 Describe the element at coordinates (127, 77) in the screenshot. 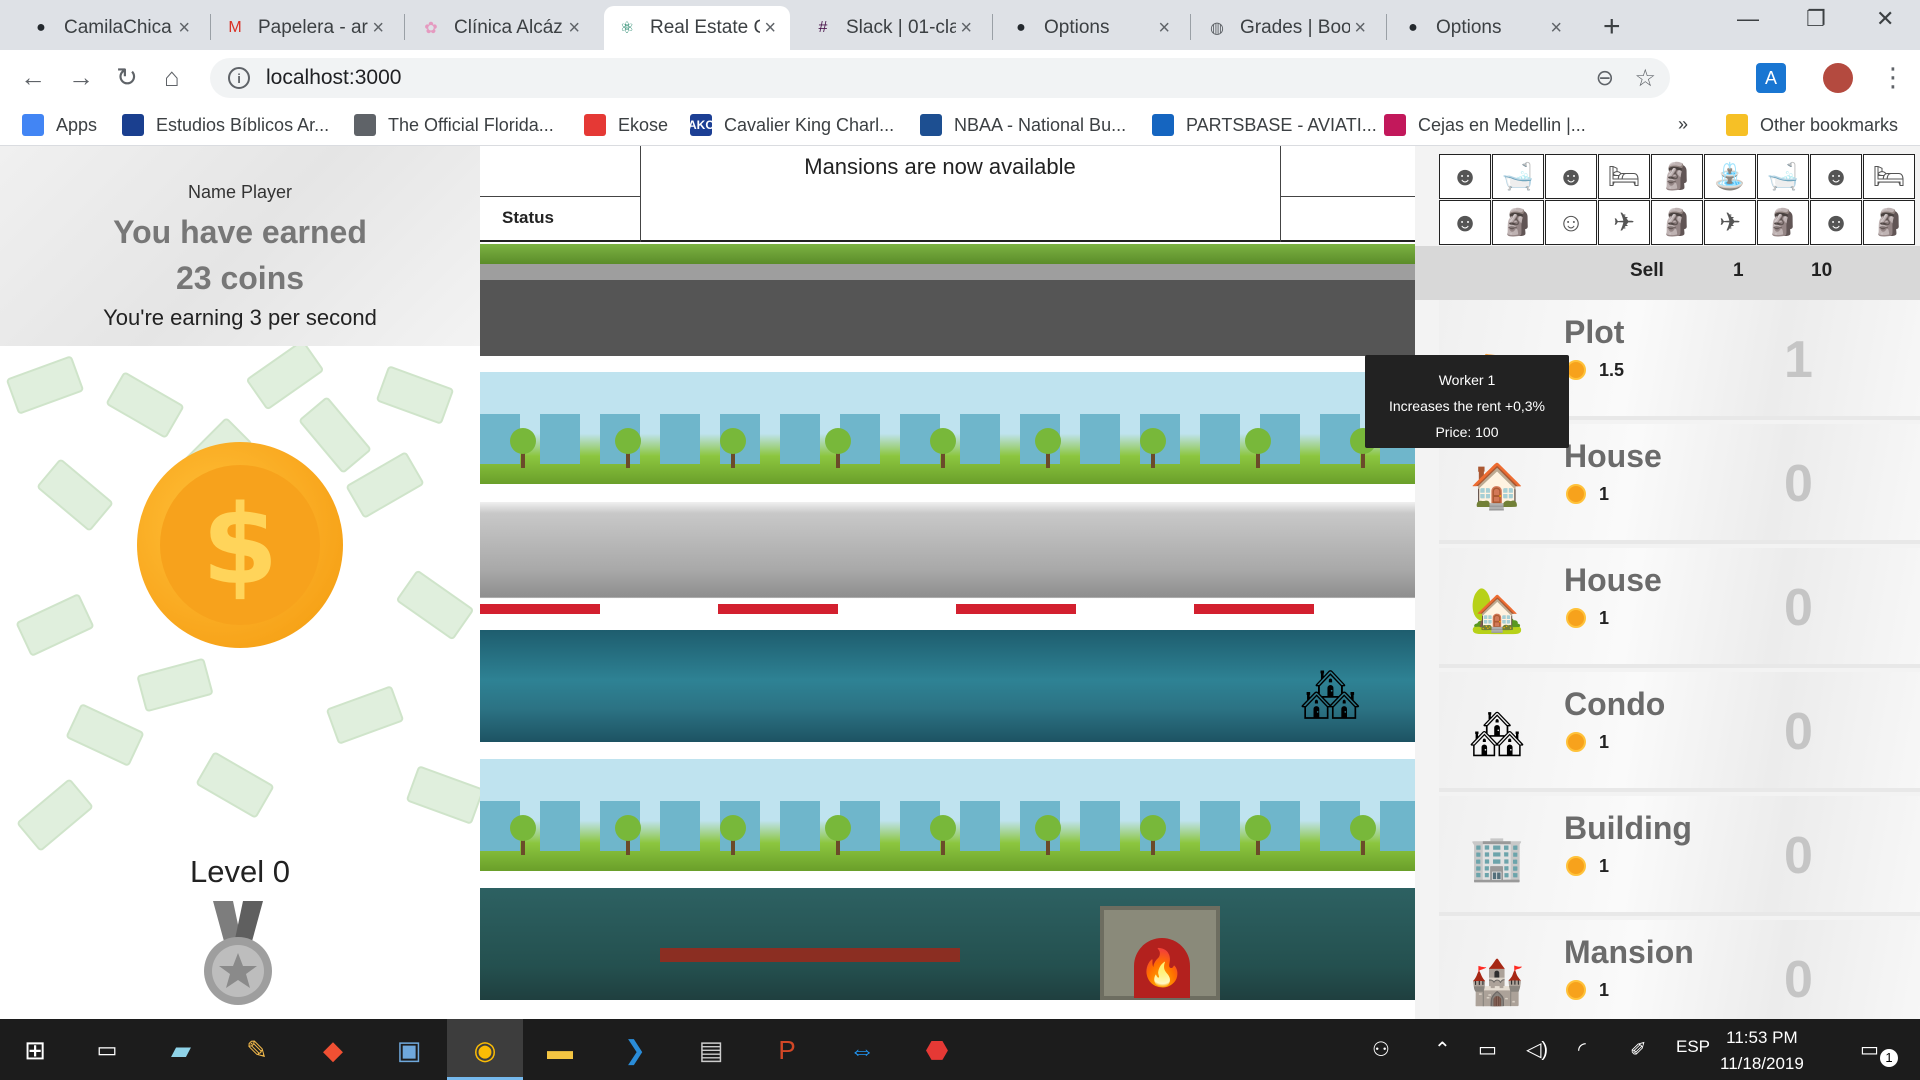

I see `reload-icon: ↻` at that location.